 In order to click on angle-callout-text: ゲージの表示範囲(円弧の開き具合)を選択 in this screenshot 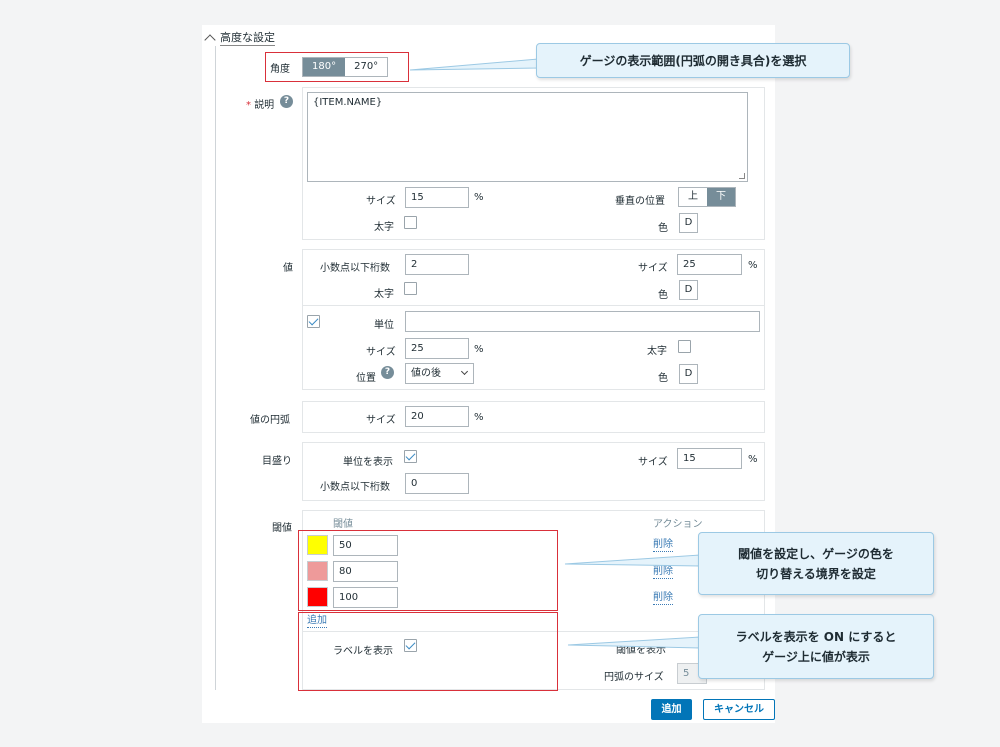, I will do `click(693, 60)`.